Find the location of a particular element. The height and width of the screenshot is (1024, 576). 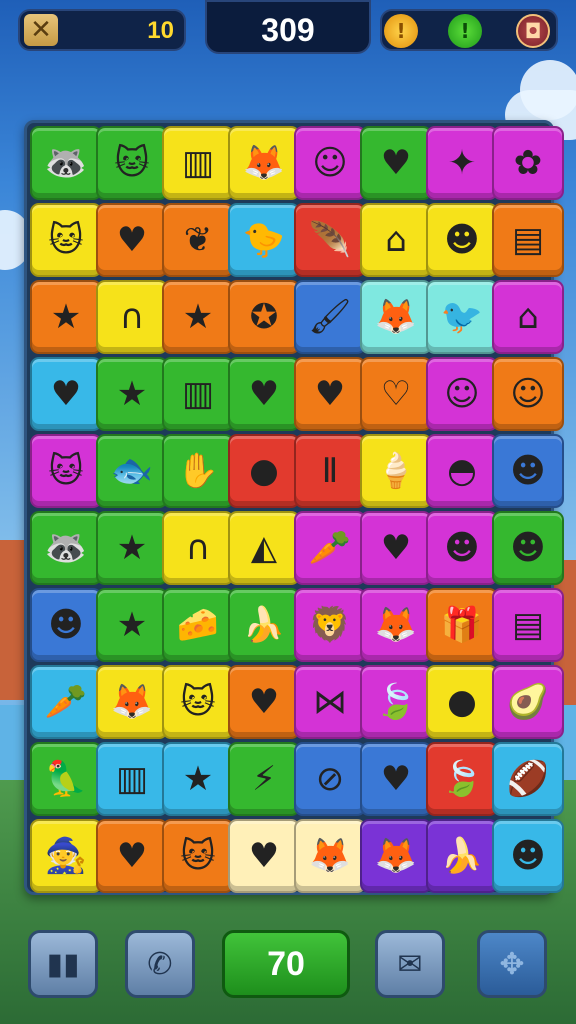

crossed-tools-icon: ✕ is located at coordinates (41, 30).